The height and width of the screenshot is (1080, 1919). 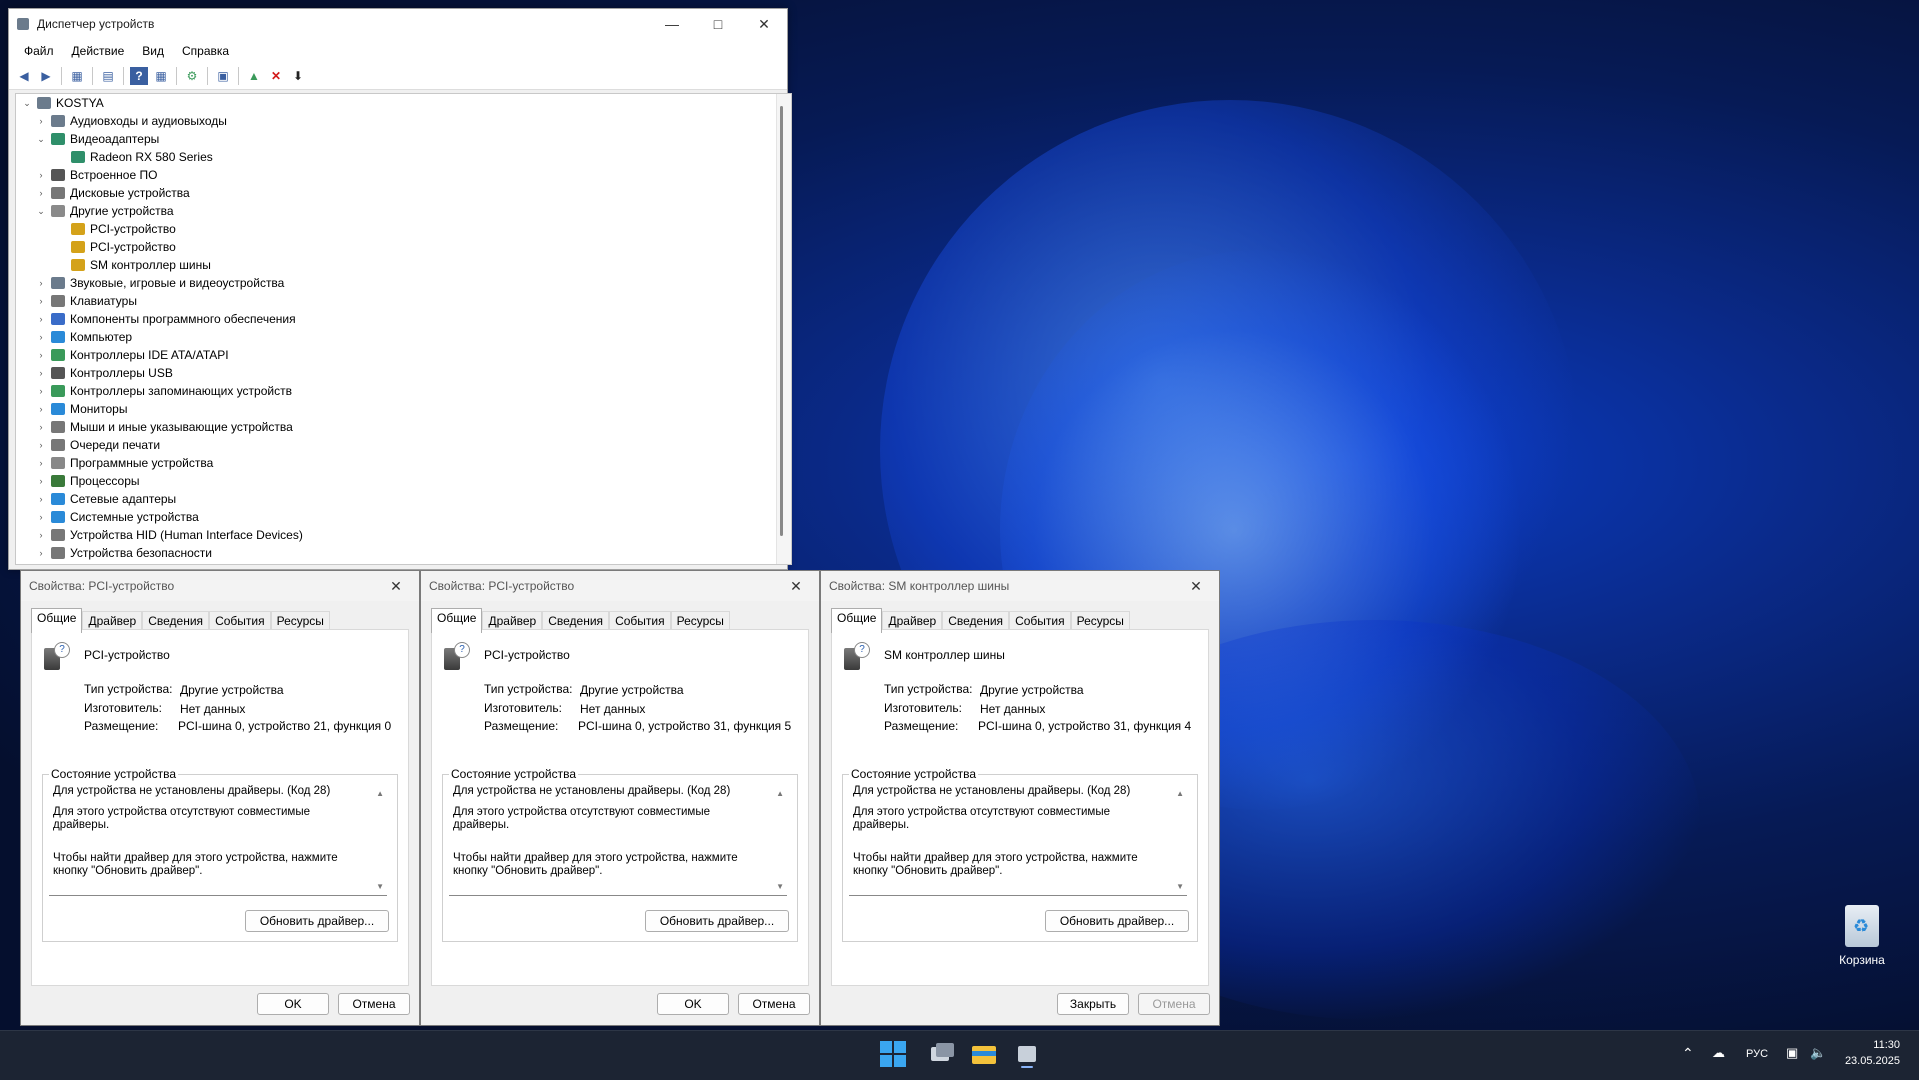 I want to click on desktop-icon-recycle-bin: ♻ Корзина, so click(x=1862, y=936).